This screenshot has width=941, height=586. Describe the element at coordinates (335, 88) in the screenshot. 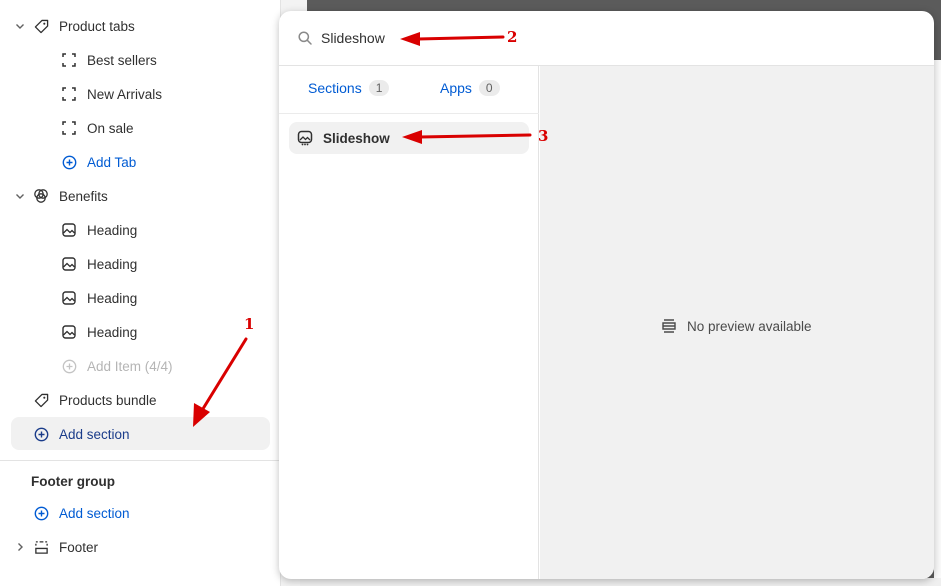

I see `tab-label: Sections` at that location.